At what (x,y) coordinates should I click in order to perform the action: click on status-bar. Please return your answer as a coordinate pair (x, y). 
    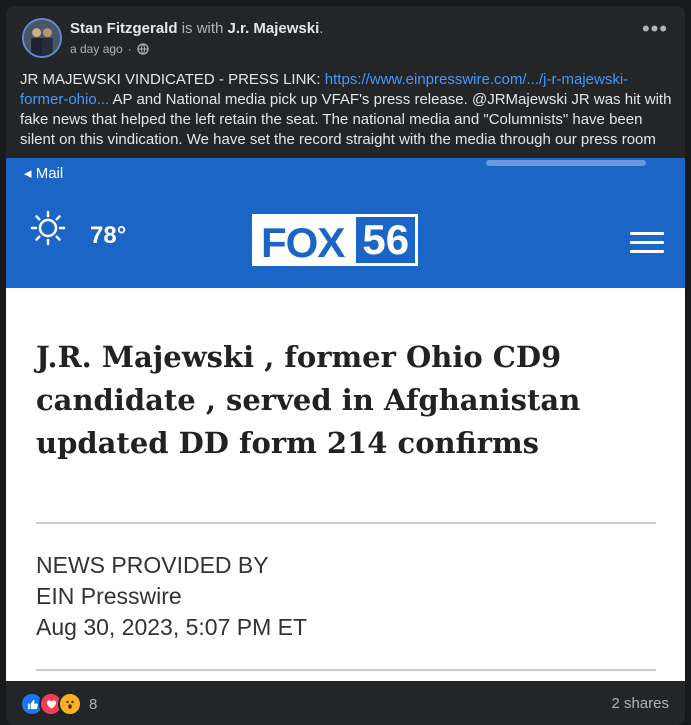
    Looking at the image, I should click on (566, 163).